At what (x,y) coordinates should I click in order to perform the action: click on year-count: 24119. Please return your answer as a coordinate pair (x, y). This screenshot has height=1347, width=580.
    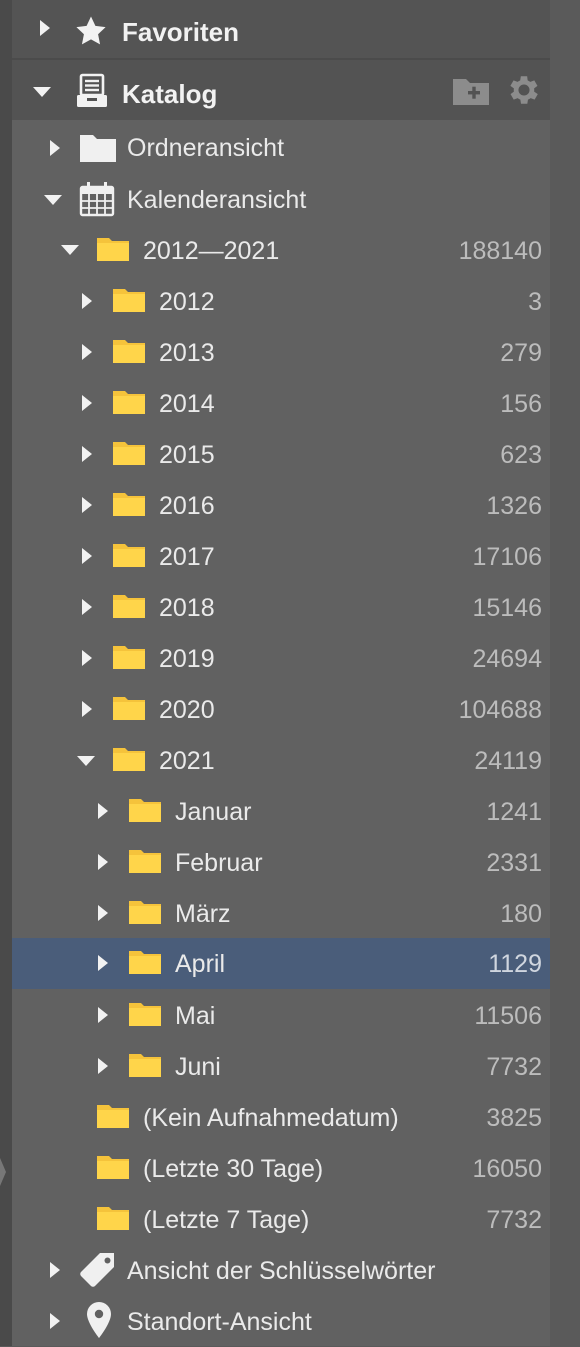
    Looking at the image, I should click on (508, 761).